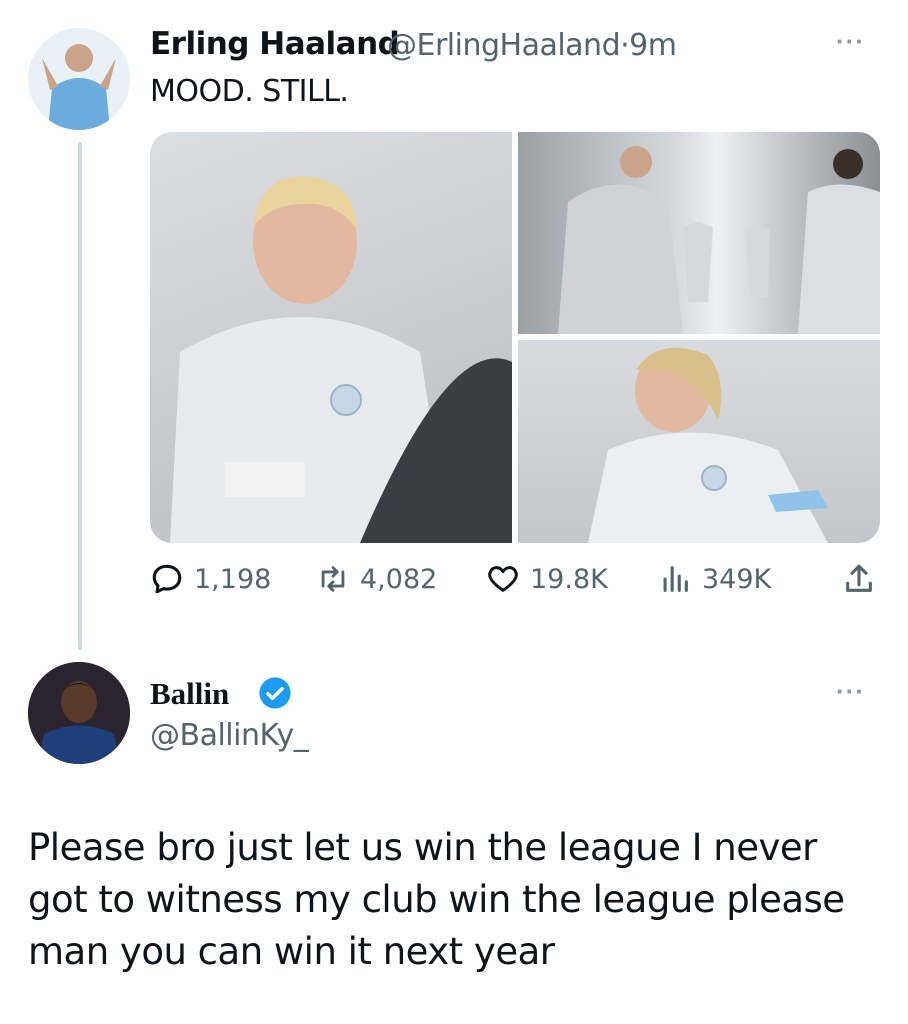 The width and height of the screenshot is (908, 1024). What do you see at coordinates (503, 579) in the screenshot?
I see `heart-icon` at bounding box center [503, 579].